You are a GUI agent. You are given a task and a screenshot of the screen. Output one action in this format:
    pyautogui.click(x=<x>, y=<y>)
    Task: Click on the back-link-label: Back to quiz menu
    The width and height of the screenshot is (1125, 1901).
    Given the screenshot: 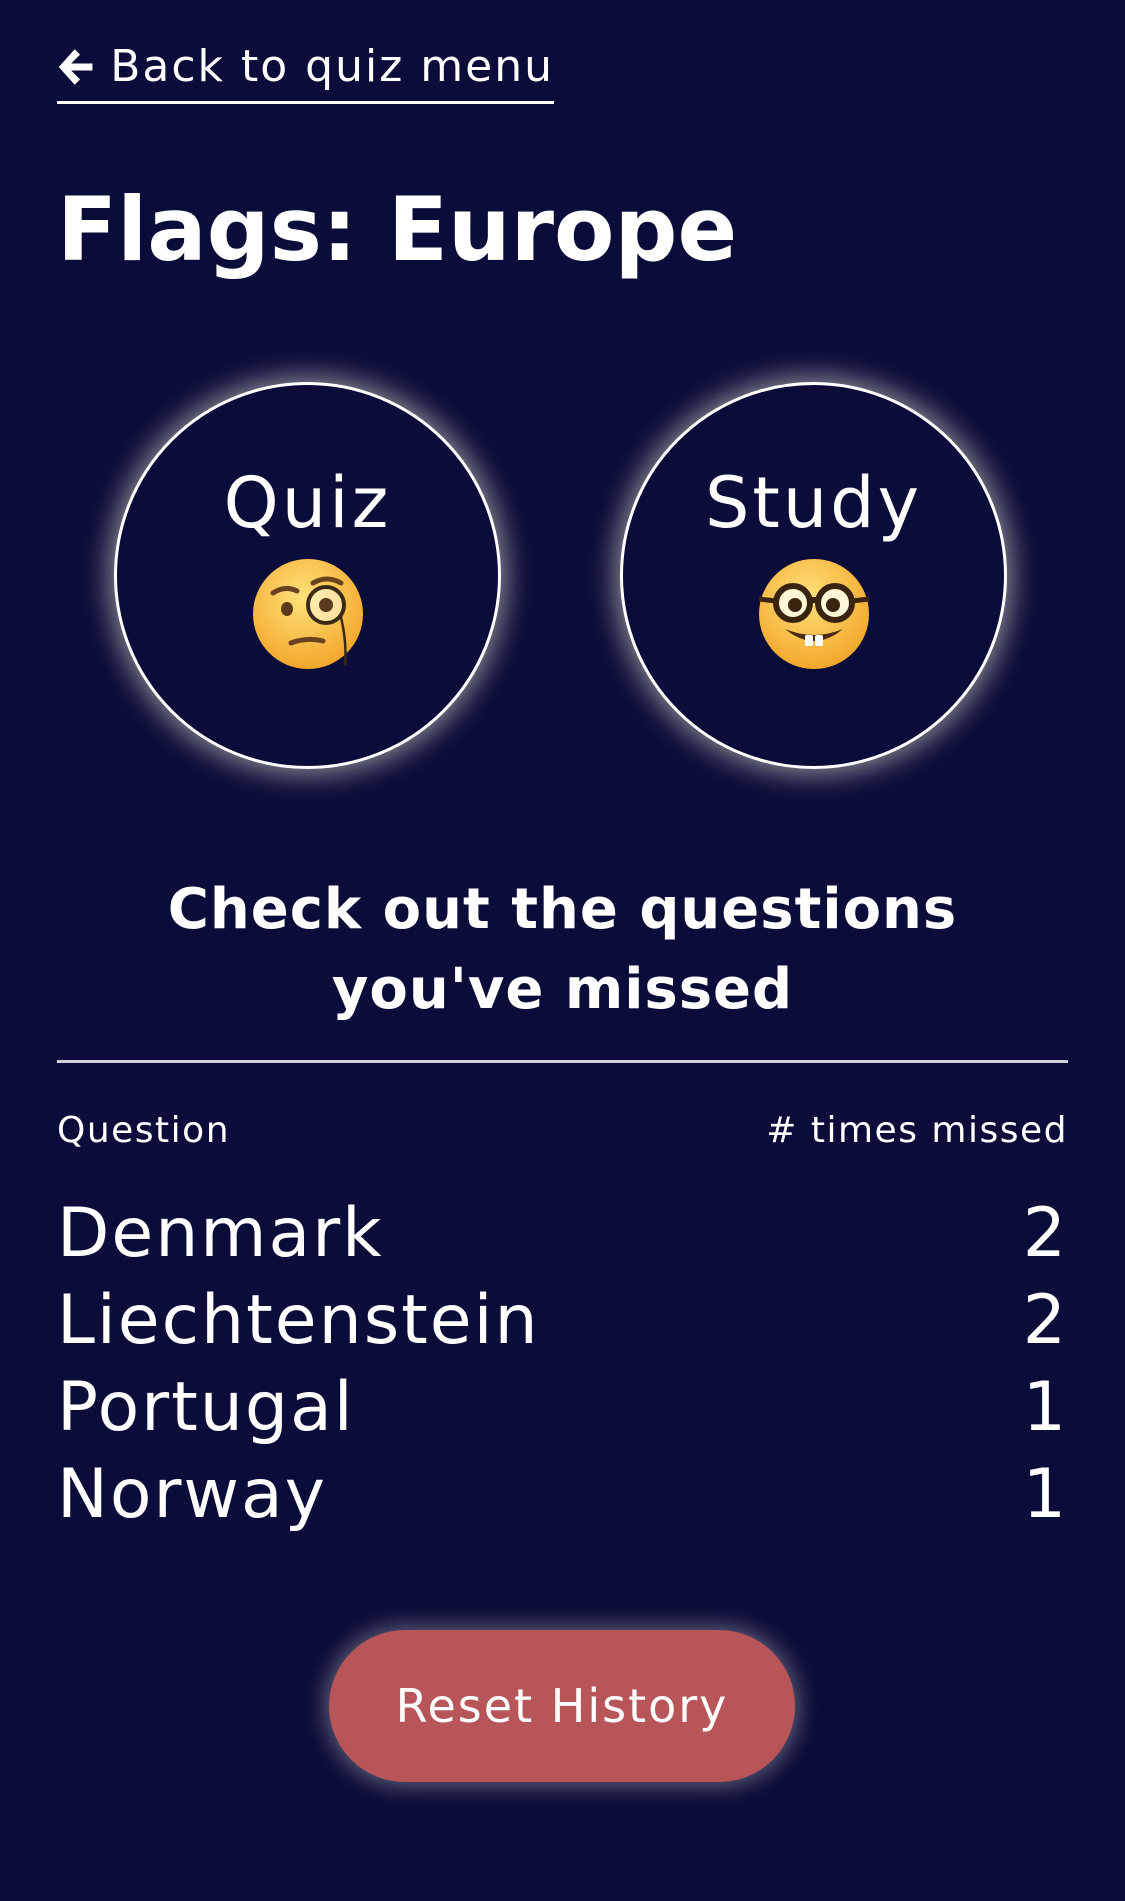 What is the action you would take?
    pyautogui.click(x=332, y=66)
    